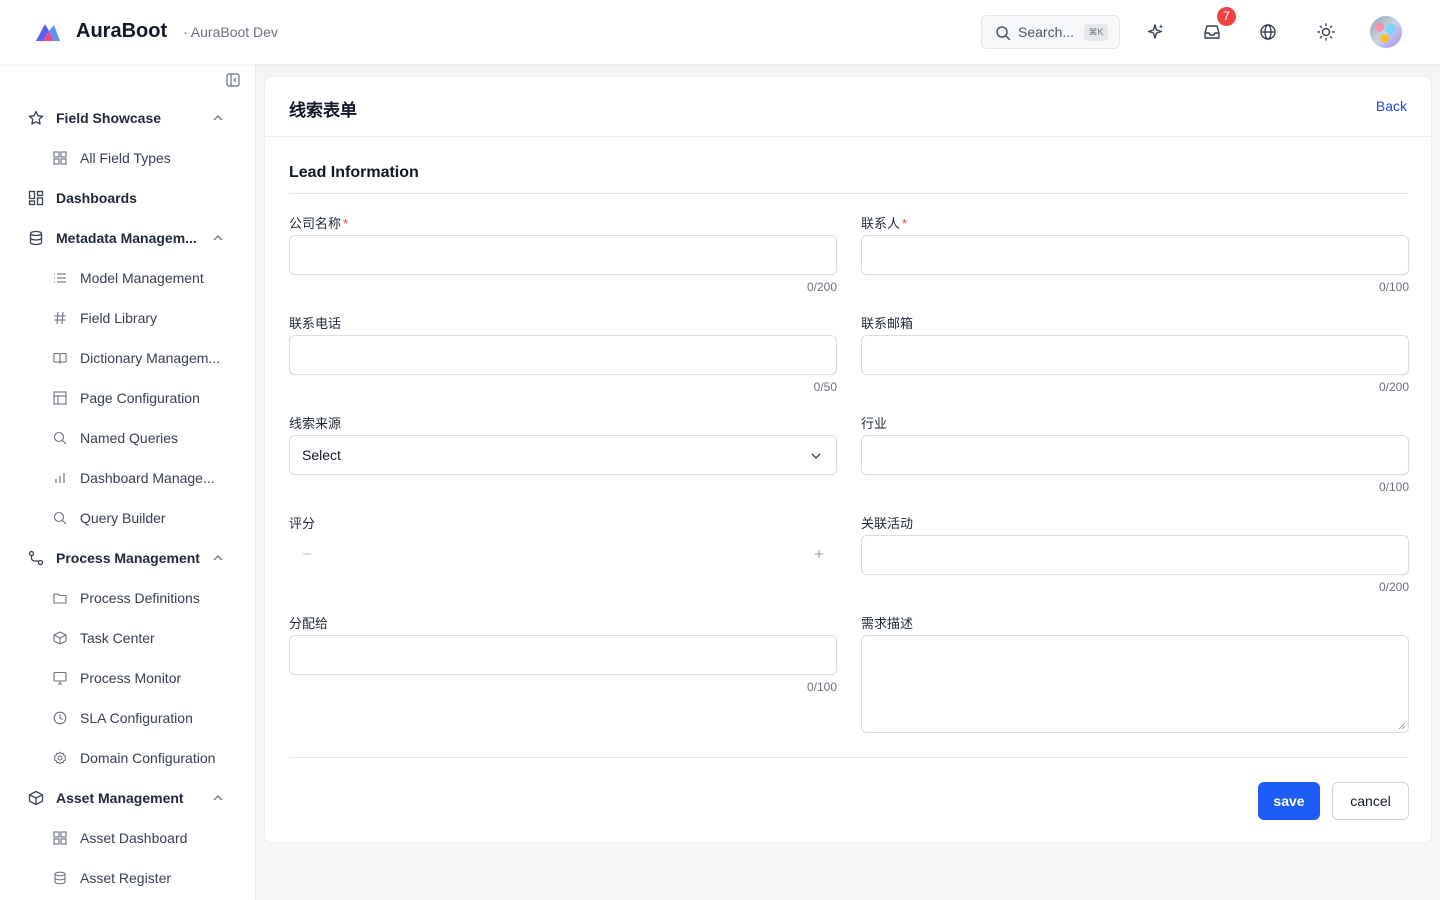 The height and width of the screenshot is (900, 1440). What do you see at coordinates (849, 757) in the screenshot?
I see `footer-divider` at bounding box center [849, 757].